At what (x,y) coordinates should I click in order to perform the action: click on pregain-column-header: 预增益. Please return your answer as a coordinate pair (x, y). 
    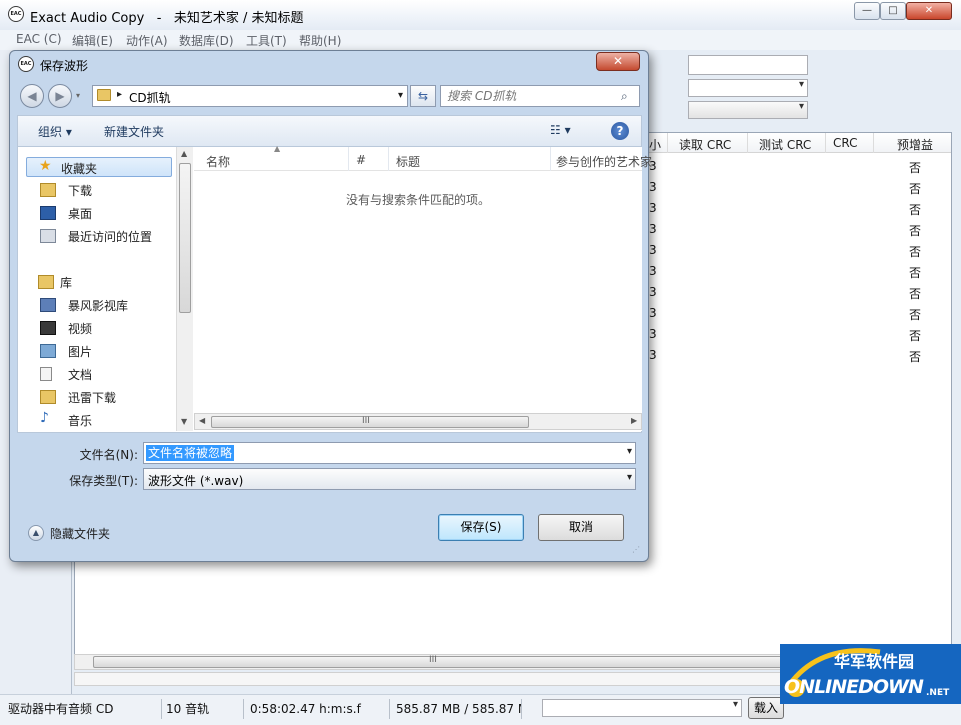
    Looking at the image, I should click on (915, 144).